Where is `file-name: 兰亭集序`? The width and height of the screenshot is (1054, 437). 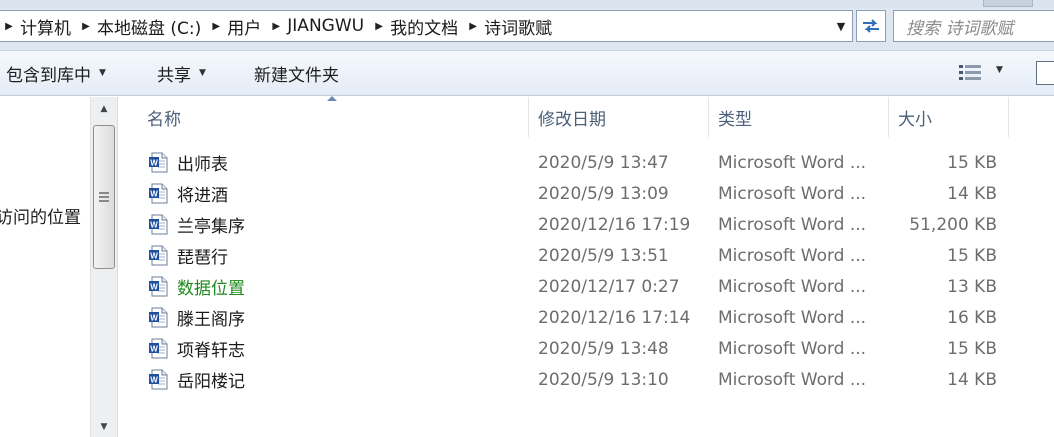 file-name: 兰亭集序 is located at coordinates (196, 224).